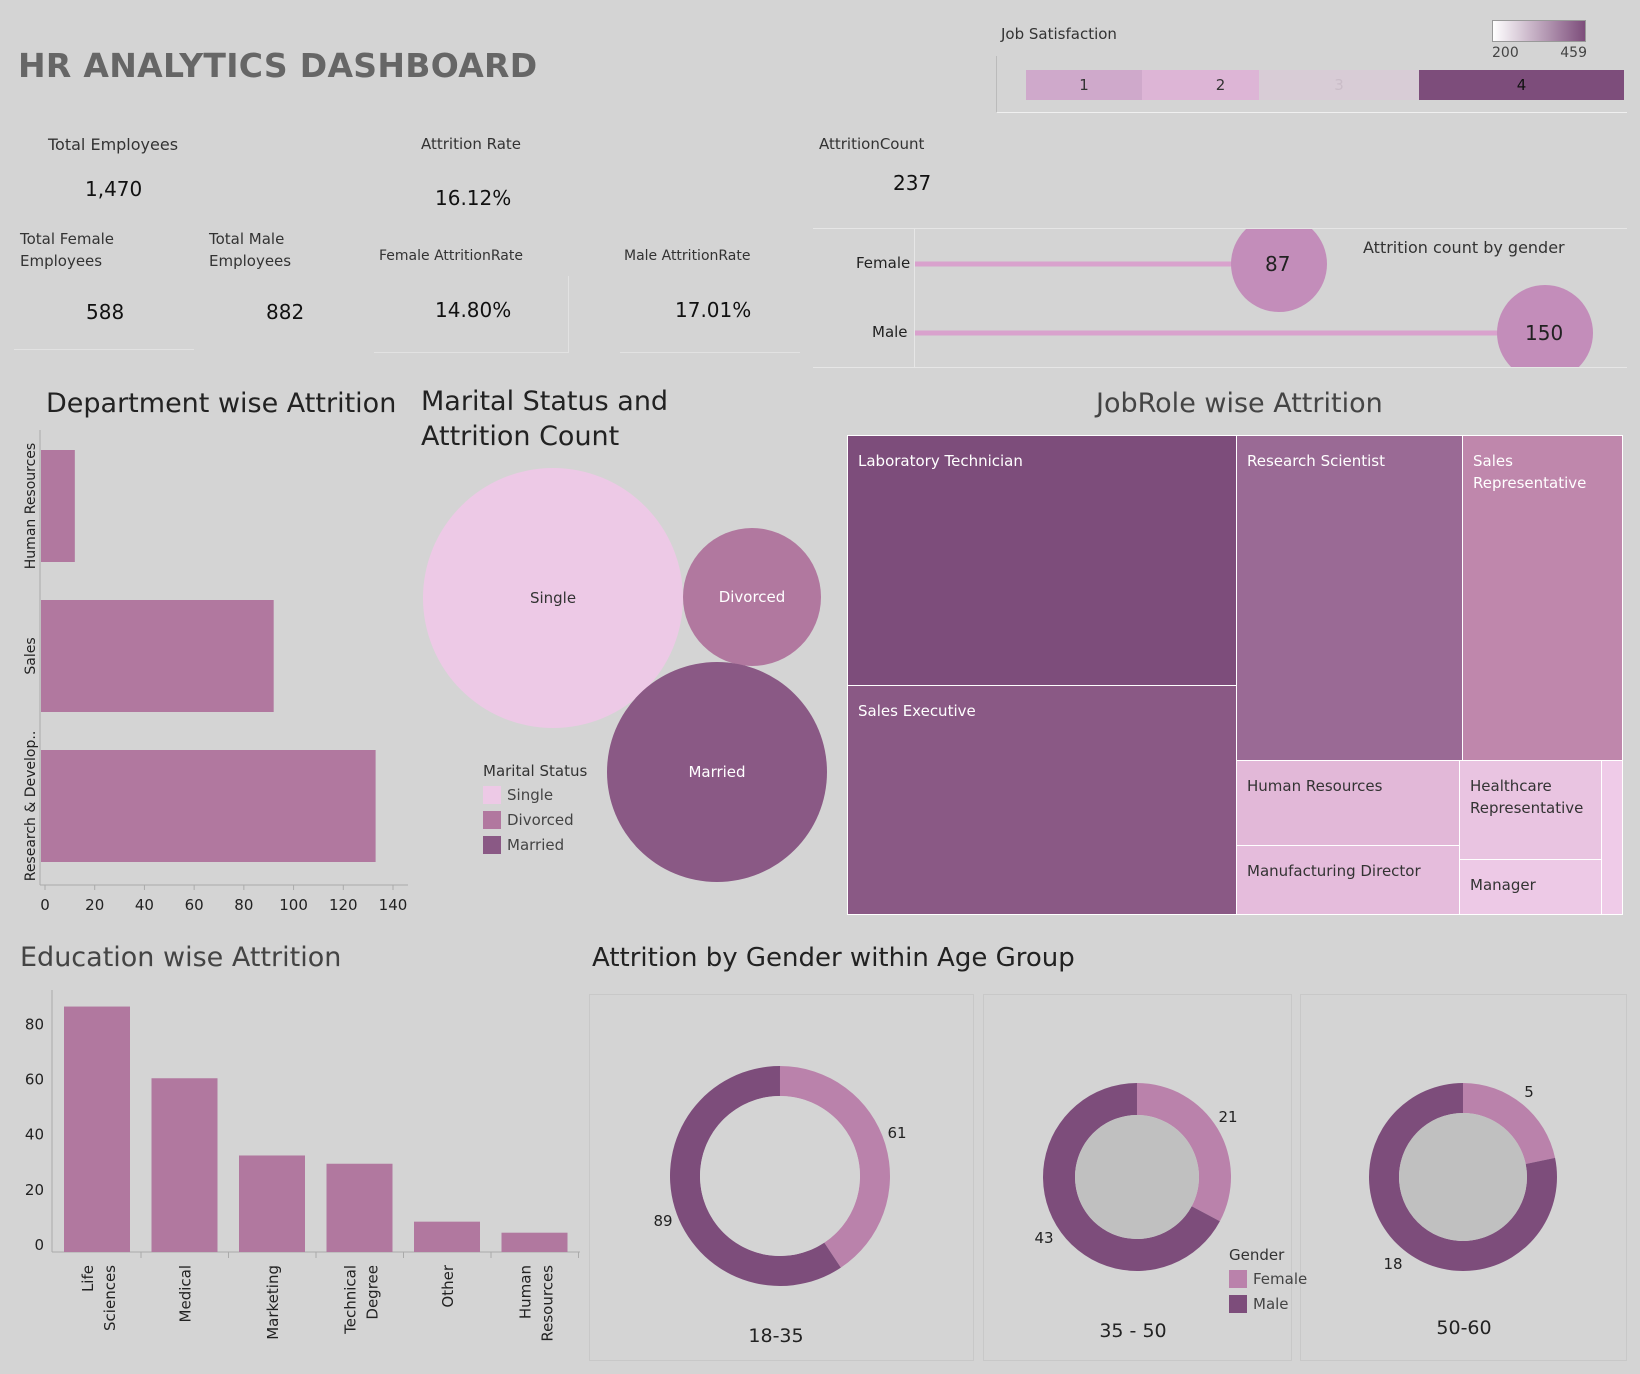  What do you see at coordinates (1463, 1328) in the screenshot?
I see `age-group-label-50-60: 50-60` at bounding box center [1463, 1328].